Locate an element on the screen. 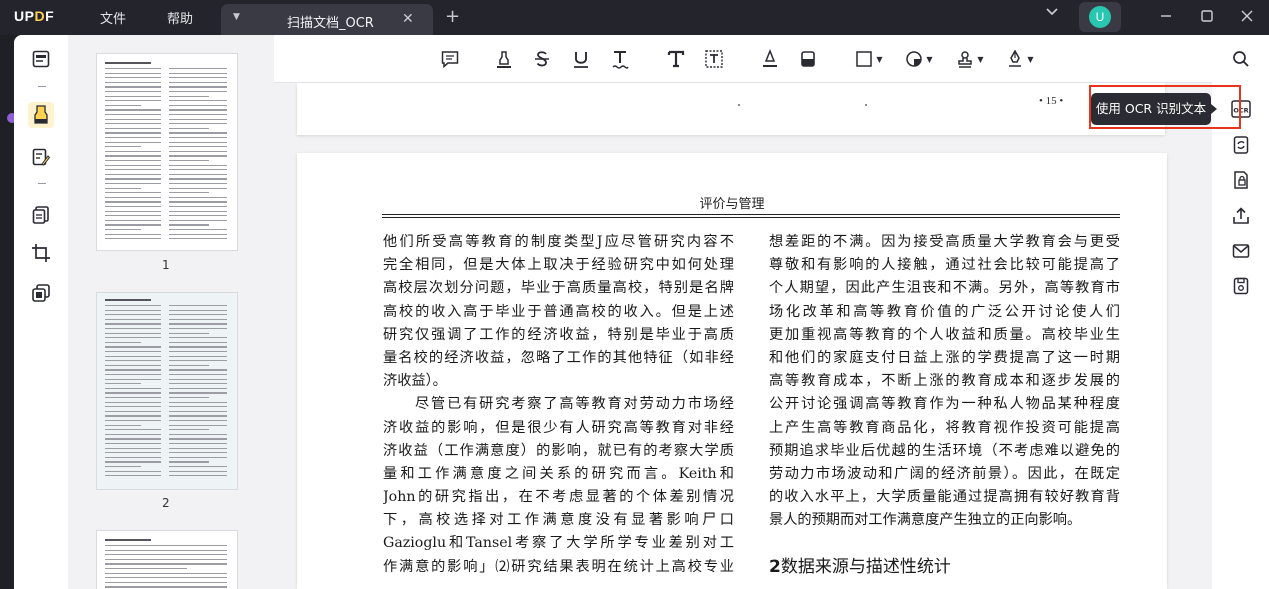 Image resolution: width=1269 pixels, height=589 pixels. stamp-icon: ▼ is located at coordinates (970, 59).